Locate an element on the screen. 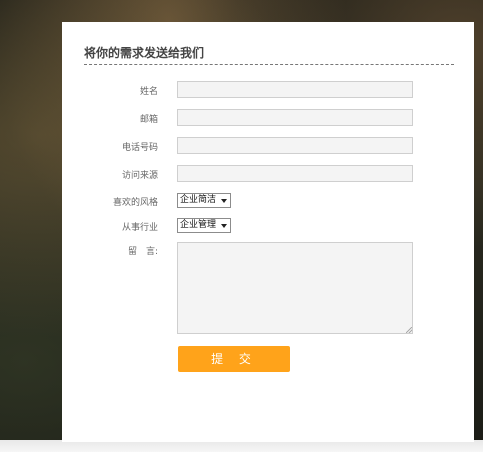 This screenshot has width=483, height=452. industry-label: 从事行业 is located at coordinates (139, 228).